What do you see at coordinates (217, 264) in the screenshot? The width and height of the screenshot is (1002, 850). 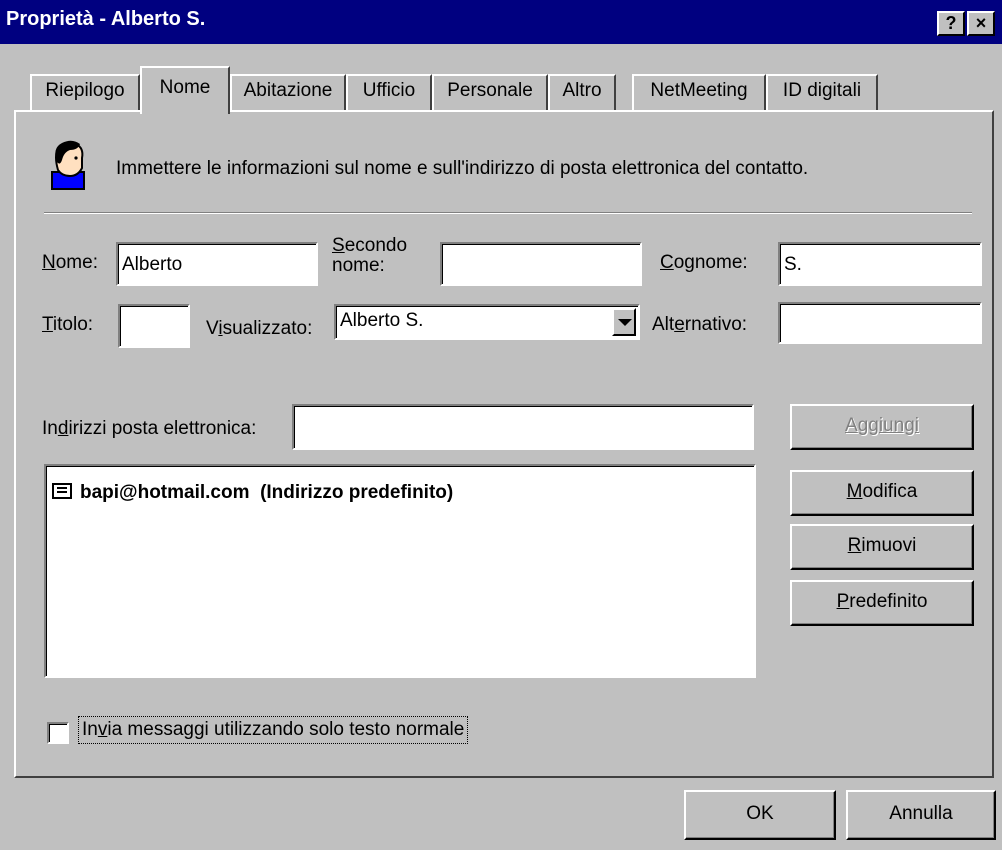 I see `nome-field: Alberto` at bounding box center [217, 264].